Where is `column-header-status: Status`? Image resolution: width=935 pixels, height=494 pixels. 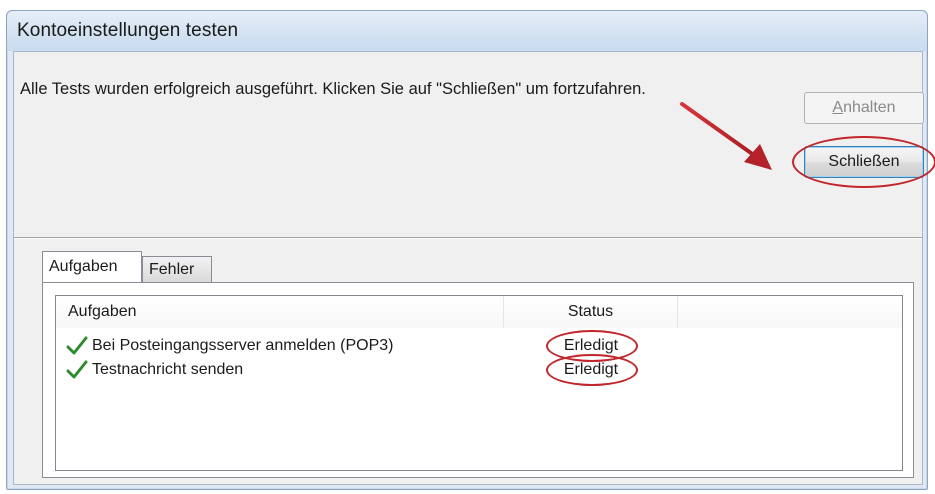
column-header-status: Status is located at coordinates (591, 312).